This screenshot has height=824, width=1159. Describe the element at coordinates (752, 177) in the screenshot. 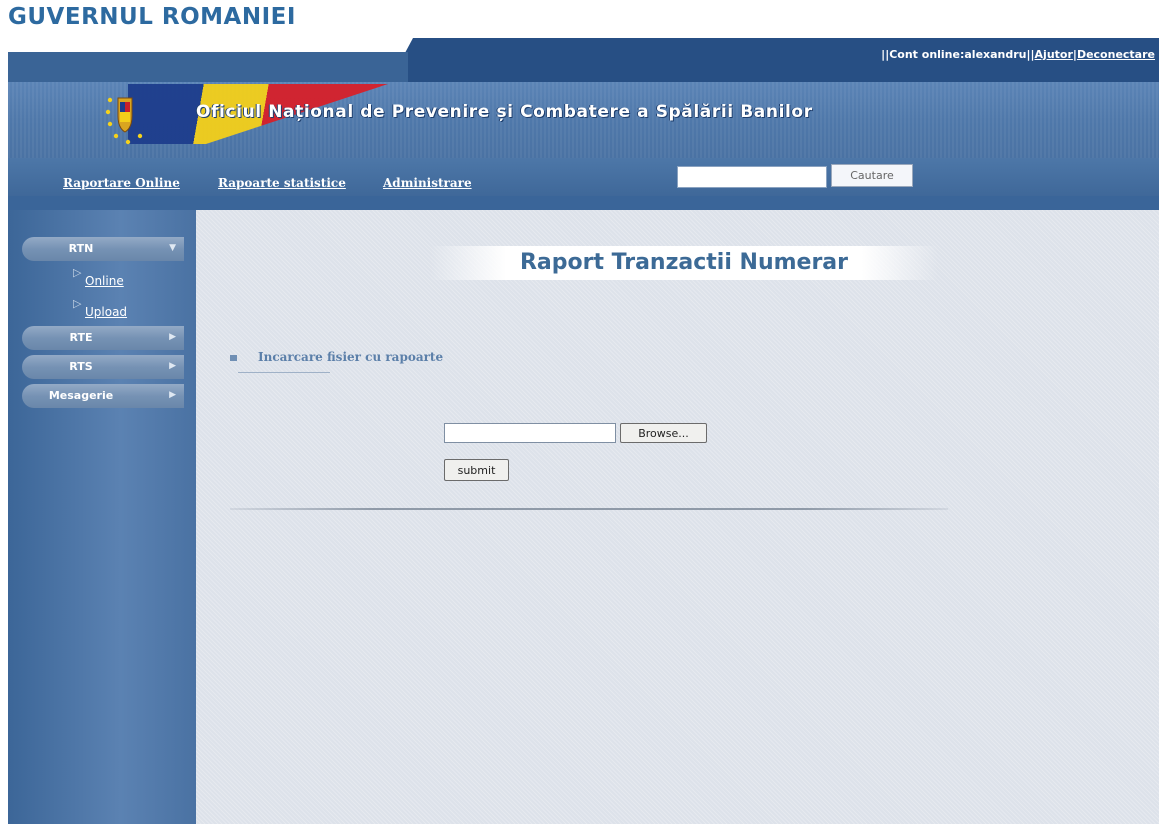

I see `search-input` at that location.